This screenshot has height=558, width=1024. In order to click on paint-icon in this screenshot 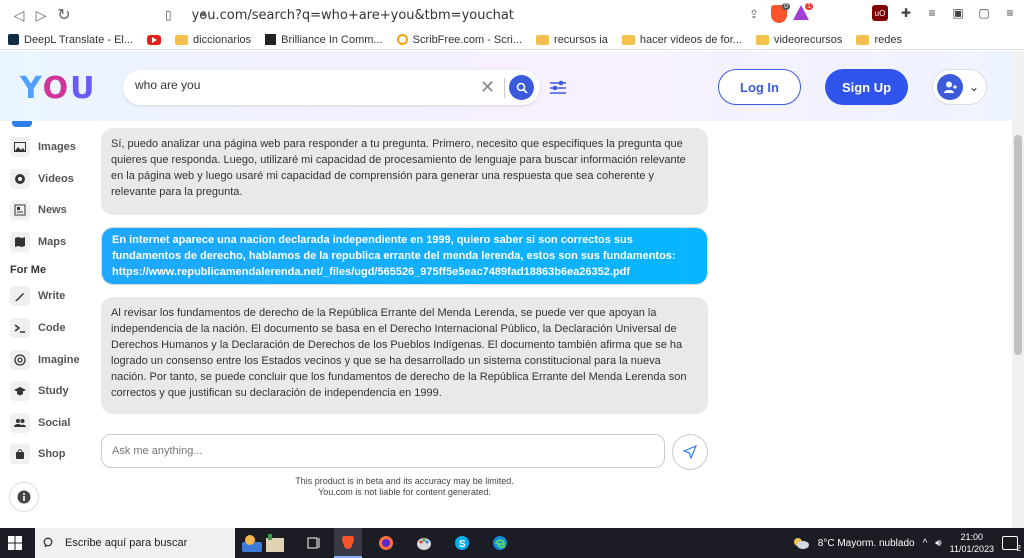, I will do `click(424, 543)`.